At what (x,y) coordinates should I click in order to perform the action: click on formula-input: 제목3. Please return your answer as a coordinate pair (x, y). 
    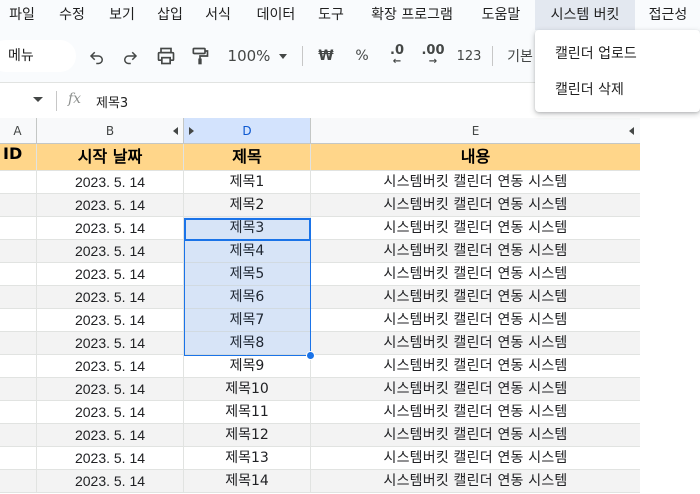
    Looking at the image, I should click on (112, 101).